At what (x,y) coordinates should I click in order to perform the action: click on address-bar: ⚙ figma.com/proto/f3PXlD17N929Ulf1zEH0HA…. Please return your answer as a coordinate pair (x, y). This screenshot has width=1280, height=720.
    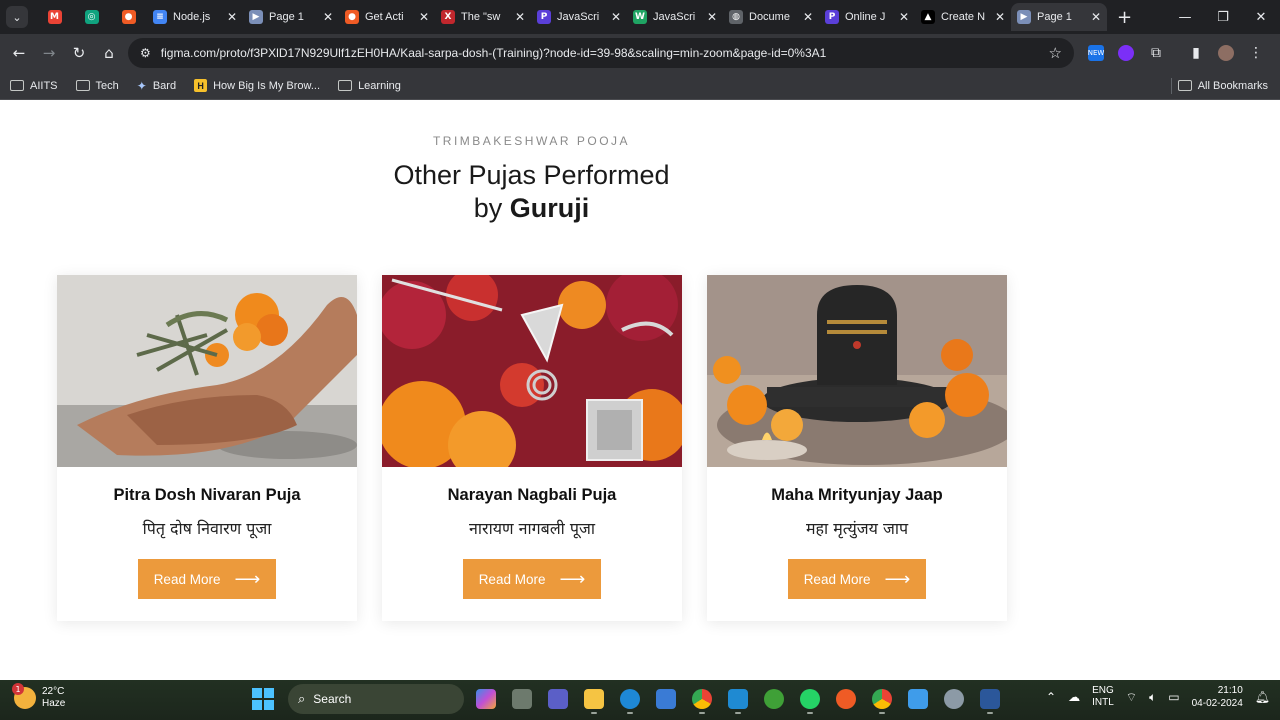
    Looking at the image, I should click on (601, 53).